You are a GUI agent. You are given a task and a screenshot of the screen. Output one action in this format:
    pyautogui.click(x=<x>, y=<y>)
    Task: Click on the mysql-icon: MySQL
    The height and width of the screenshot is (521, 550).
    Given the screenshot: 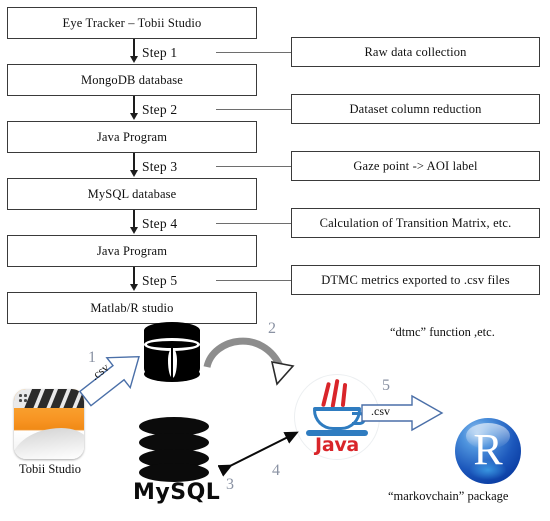 What is the action you would take?
    pyautogui.click(x=177, y=462)
    